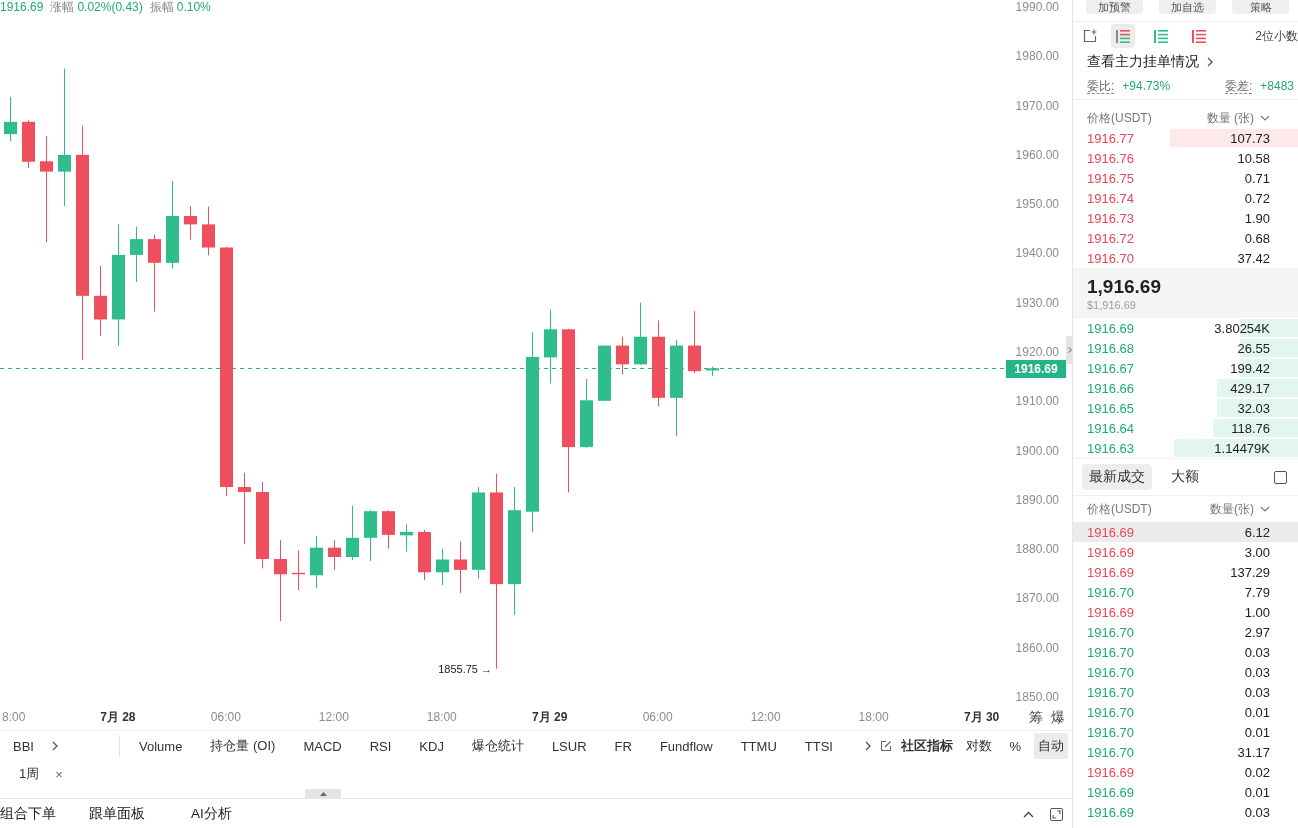  I want to click on bid-ask-ratio-value: +94.73%, so click(1146, 86).